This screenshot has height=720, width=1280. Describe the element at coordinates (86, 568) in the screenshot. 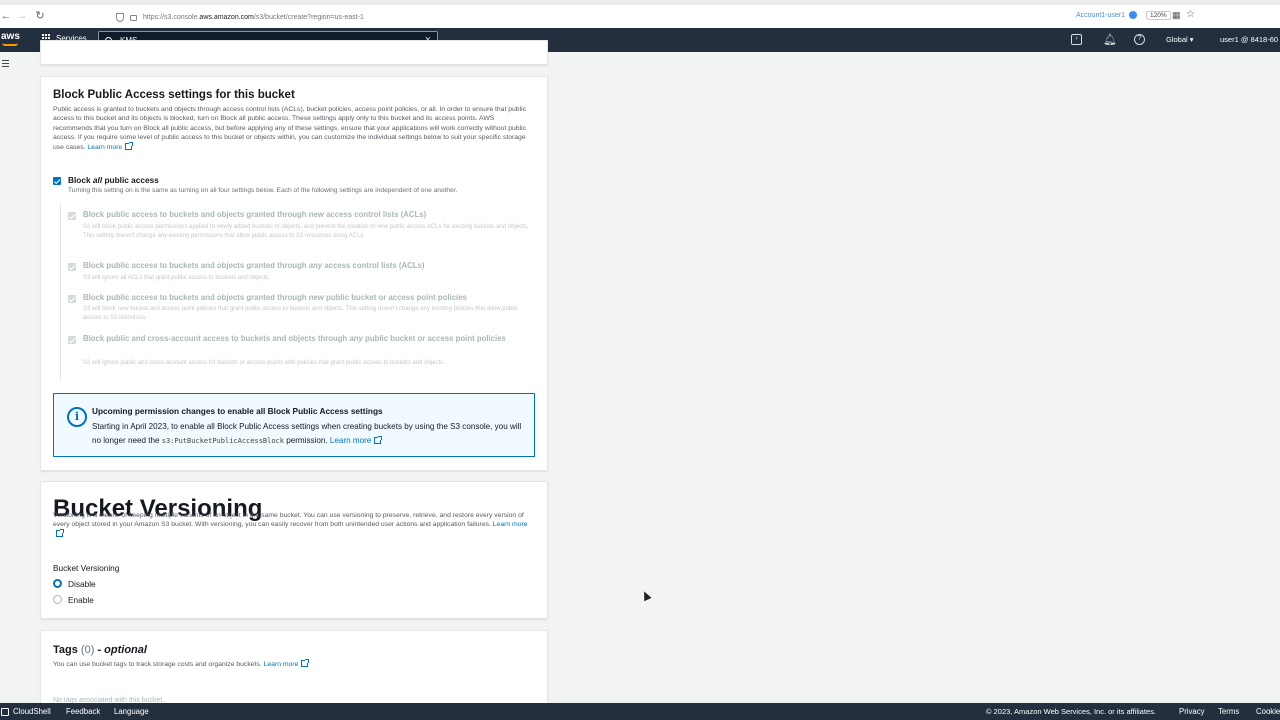

I see `versioning-field-label: Bucket Versioning` at that location.